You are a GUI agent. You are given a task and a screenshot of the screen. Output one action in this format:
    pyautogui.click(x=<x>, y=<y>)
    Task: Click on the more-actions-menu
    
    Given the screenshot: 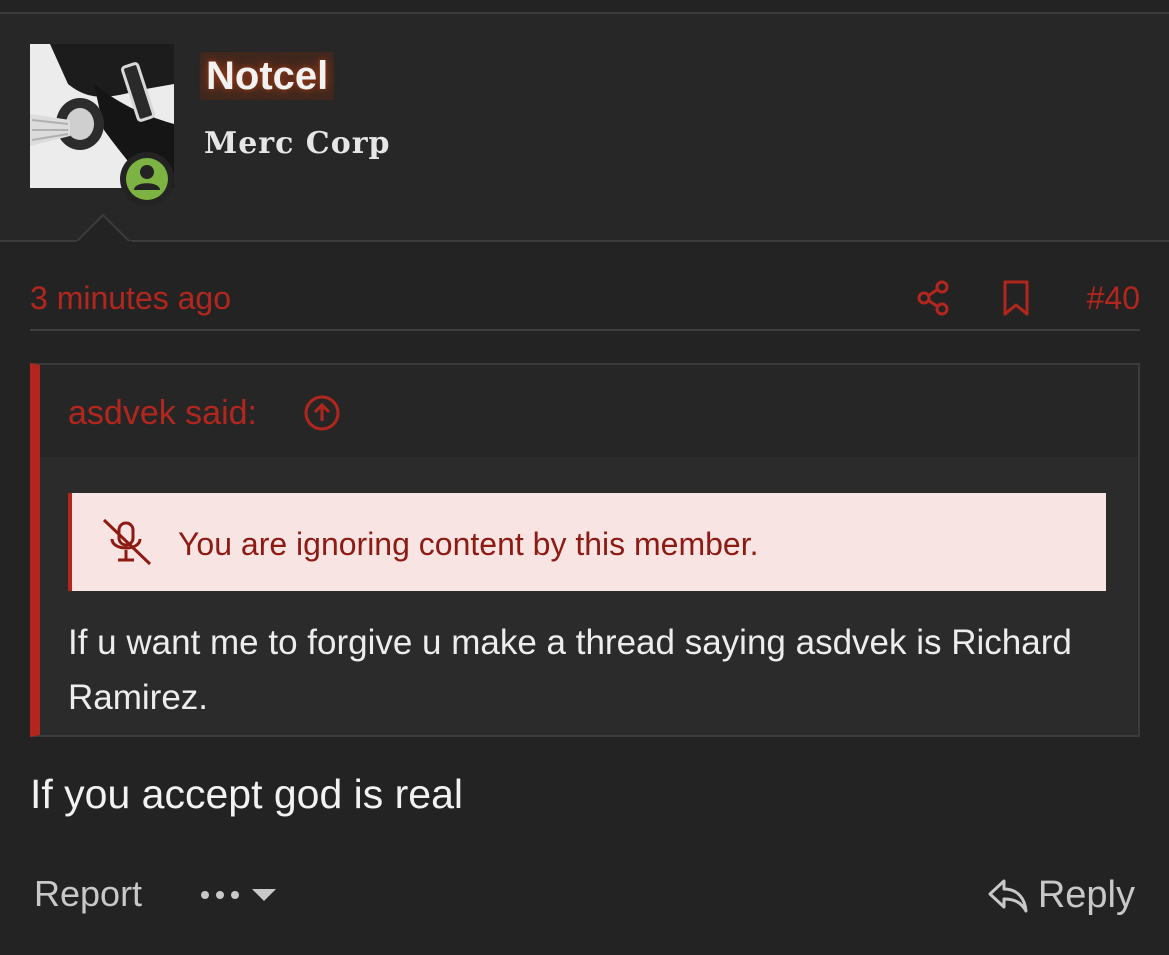 What is the action you would take?
    pyautogui.click(x=240, y=895)
    